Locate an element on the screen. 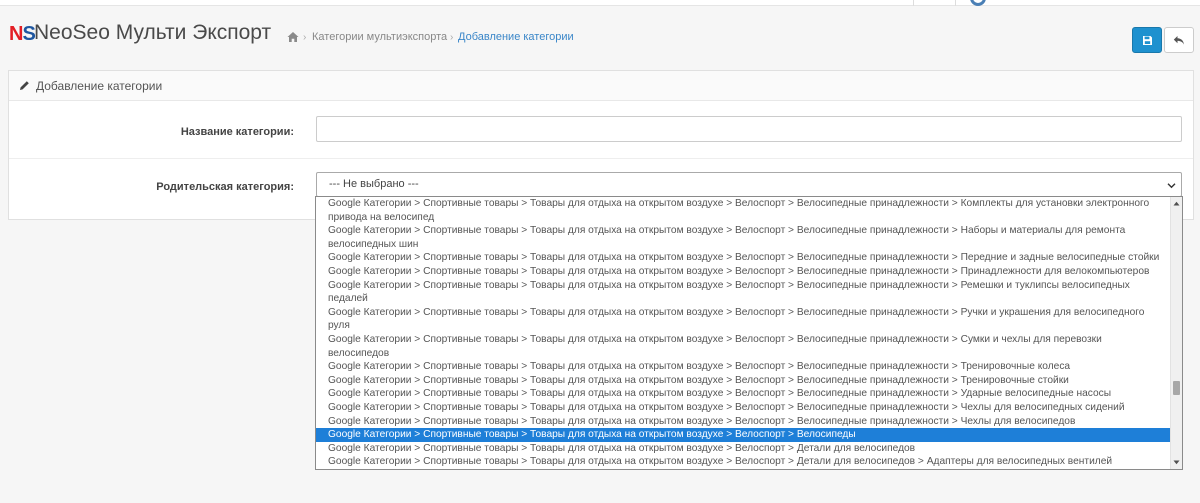  panel-heading: Добавление категории is located at coordinates (601, 86).